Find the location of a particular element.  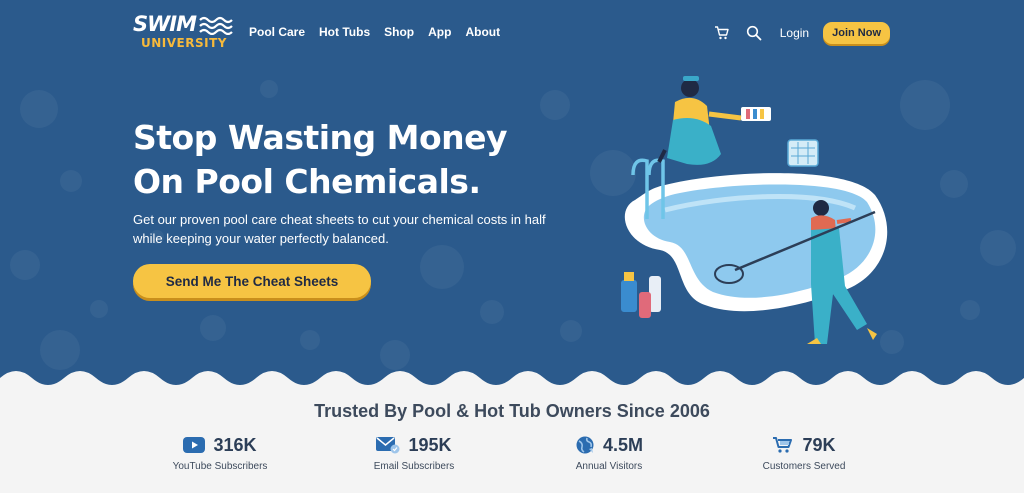

stat-value: 316K is located at coordinates (235, 445).